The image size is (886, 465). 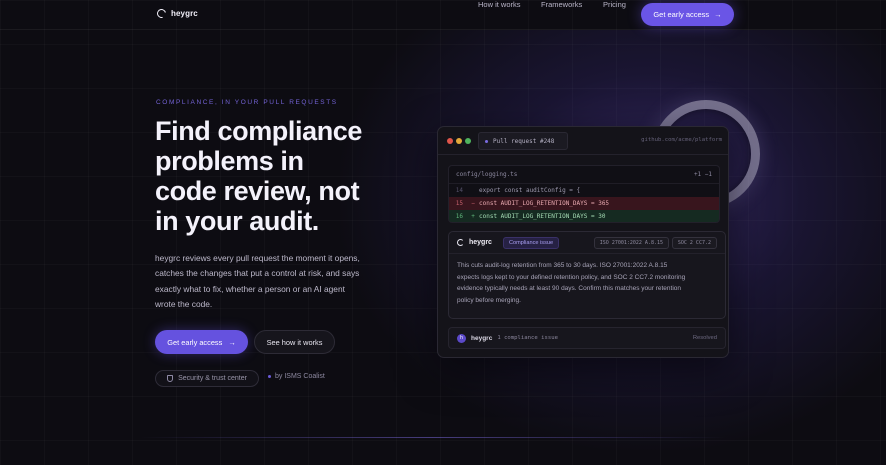 What do you see at coordinates (468, 141) in the screenshot?
I see `window-maximize-dot-icon` at bounding box center [468, 141].